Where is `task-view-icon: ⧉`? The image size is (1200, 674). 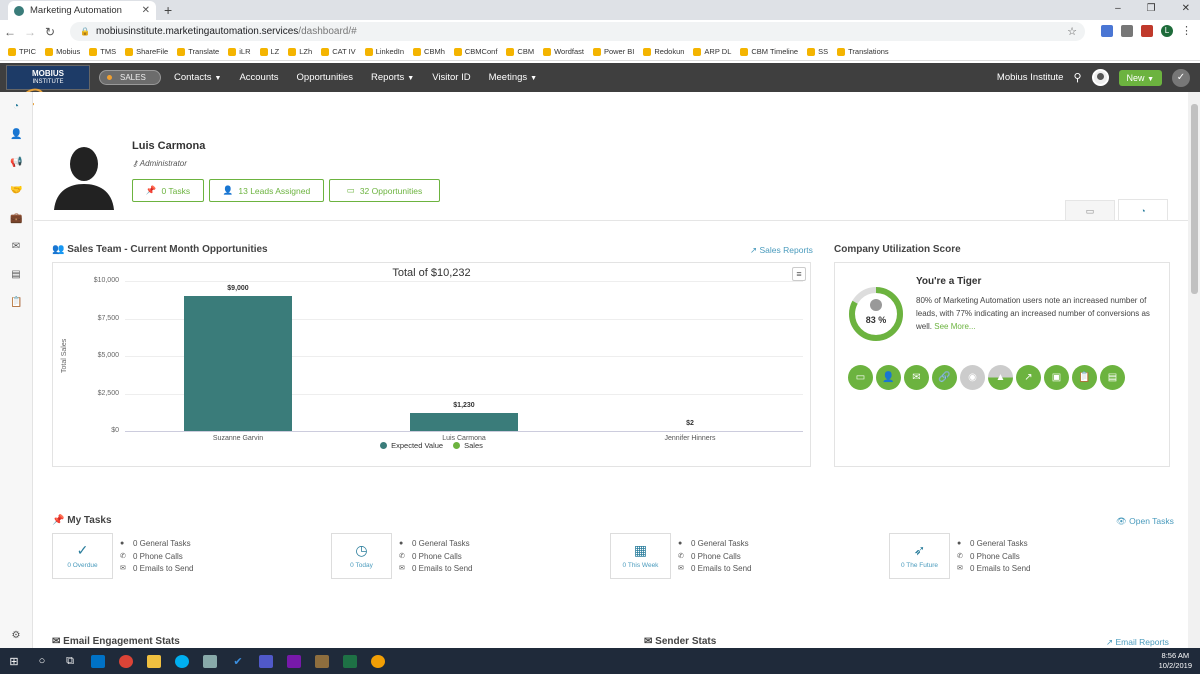
task-view-icon: ⧉ is located at coordinates (70, 661).